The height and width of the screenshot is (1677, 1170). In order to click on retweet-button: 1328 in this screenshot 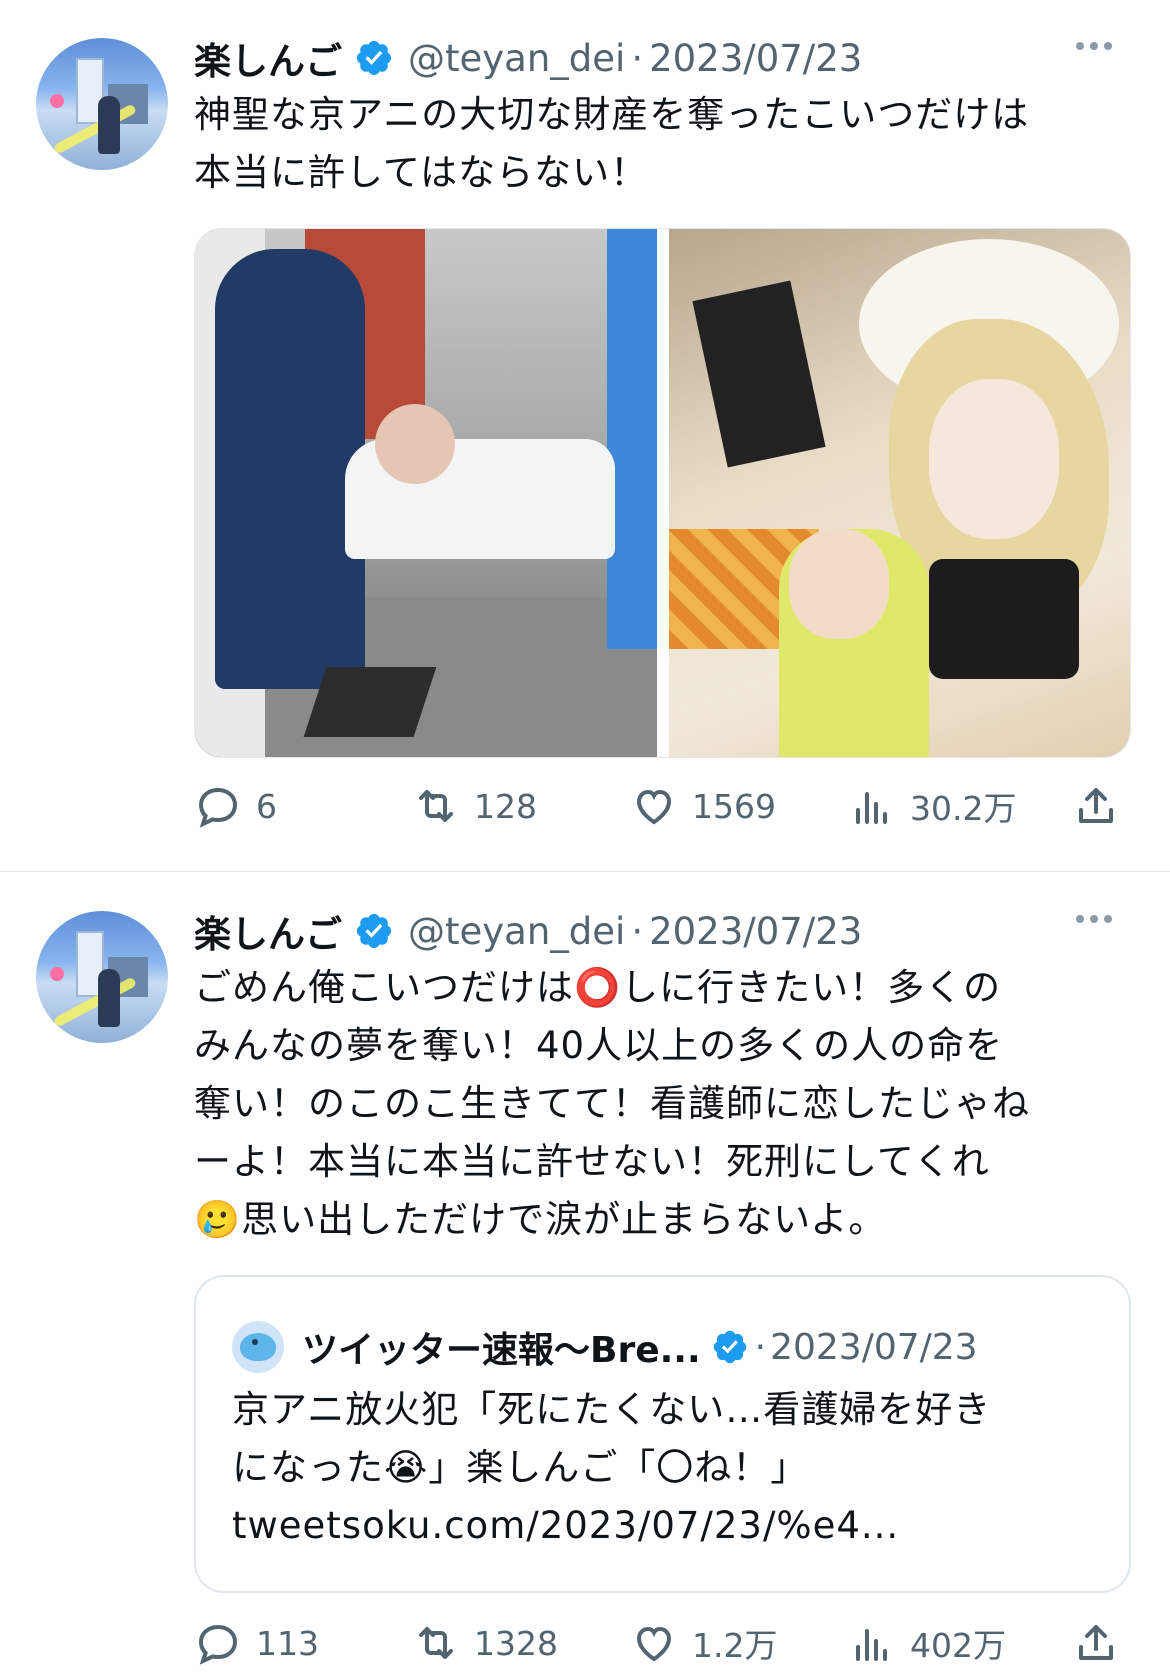, I will do `click(485, 1643)`.